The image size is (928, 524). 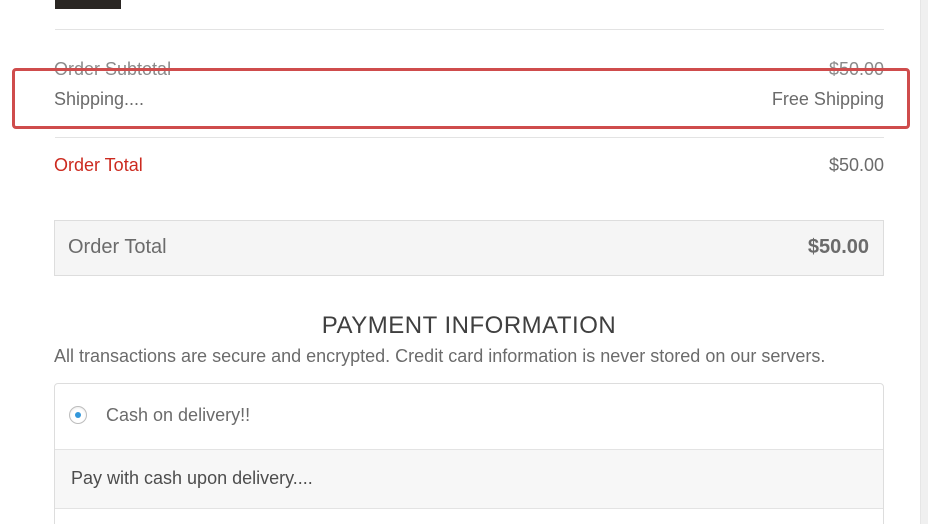 I want to click on order-total-value: $50.00, so click(x=856, y=165).